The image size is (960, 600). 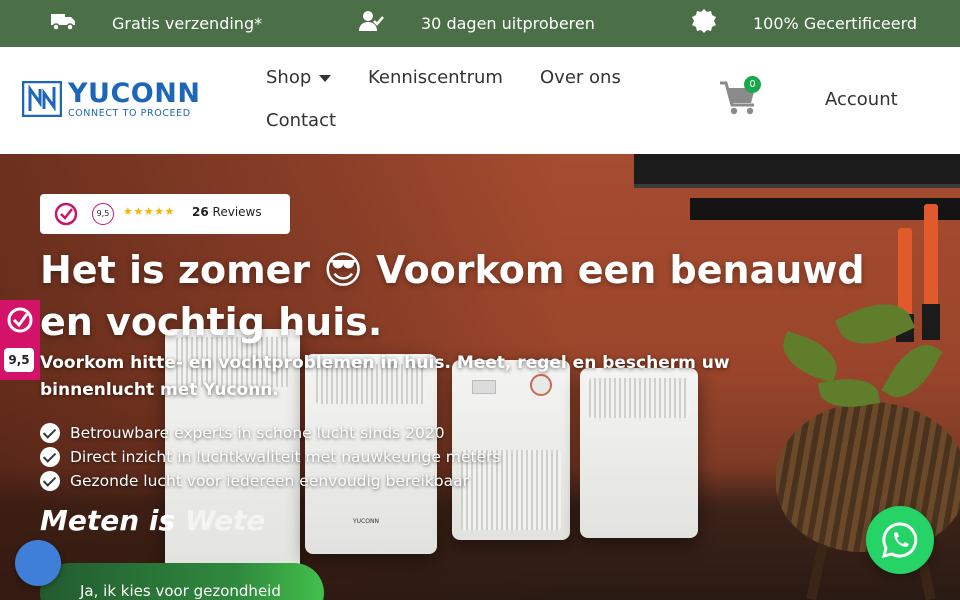 I want to click on device-brand-label: YUCONN, so click(x=366, y=521).